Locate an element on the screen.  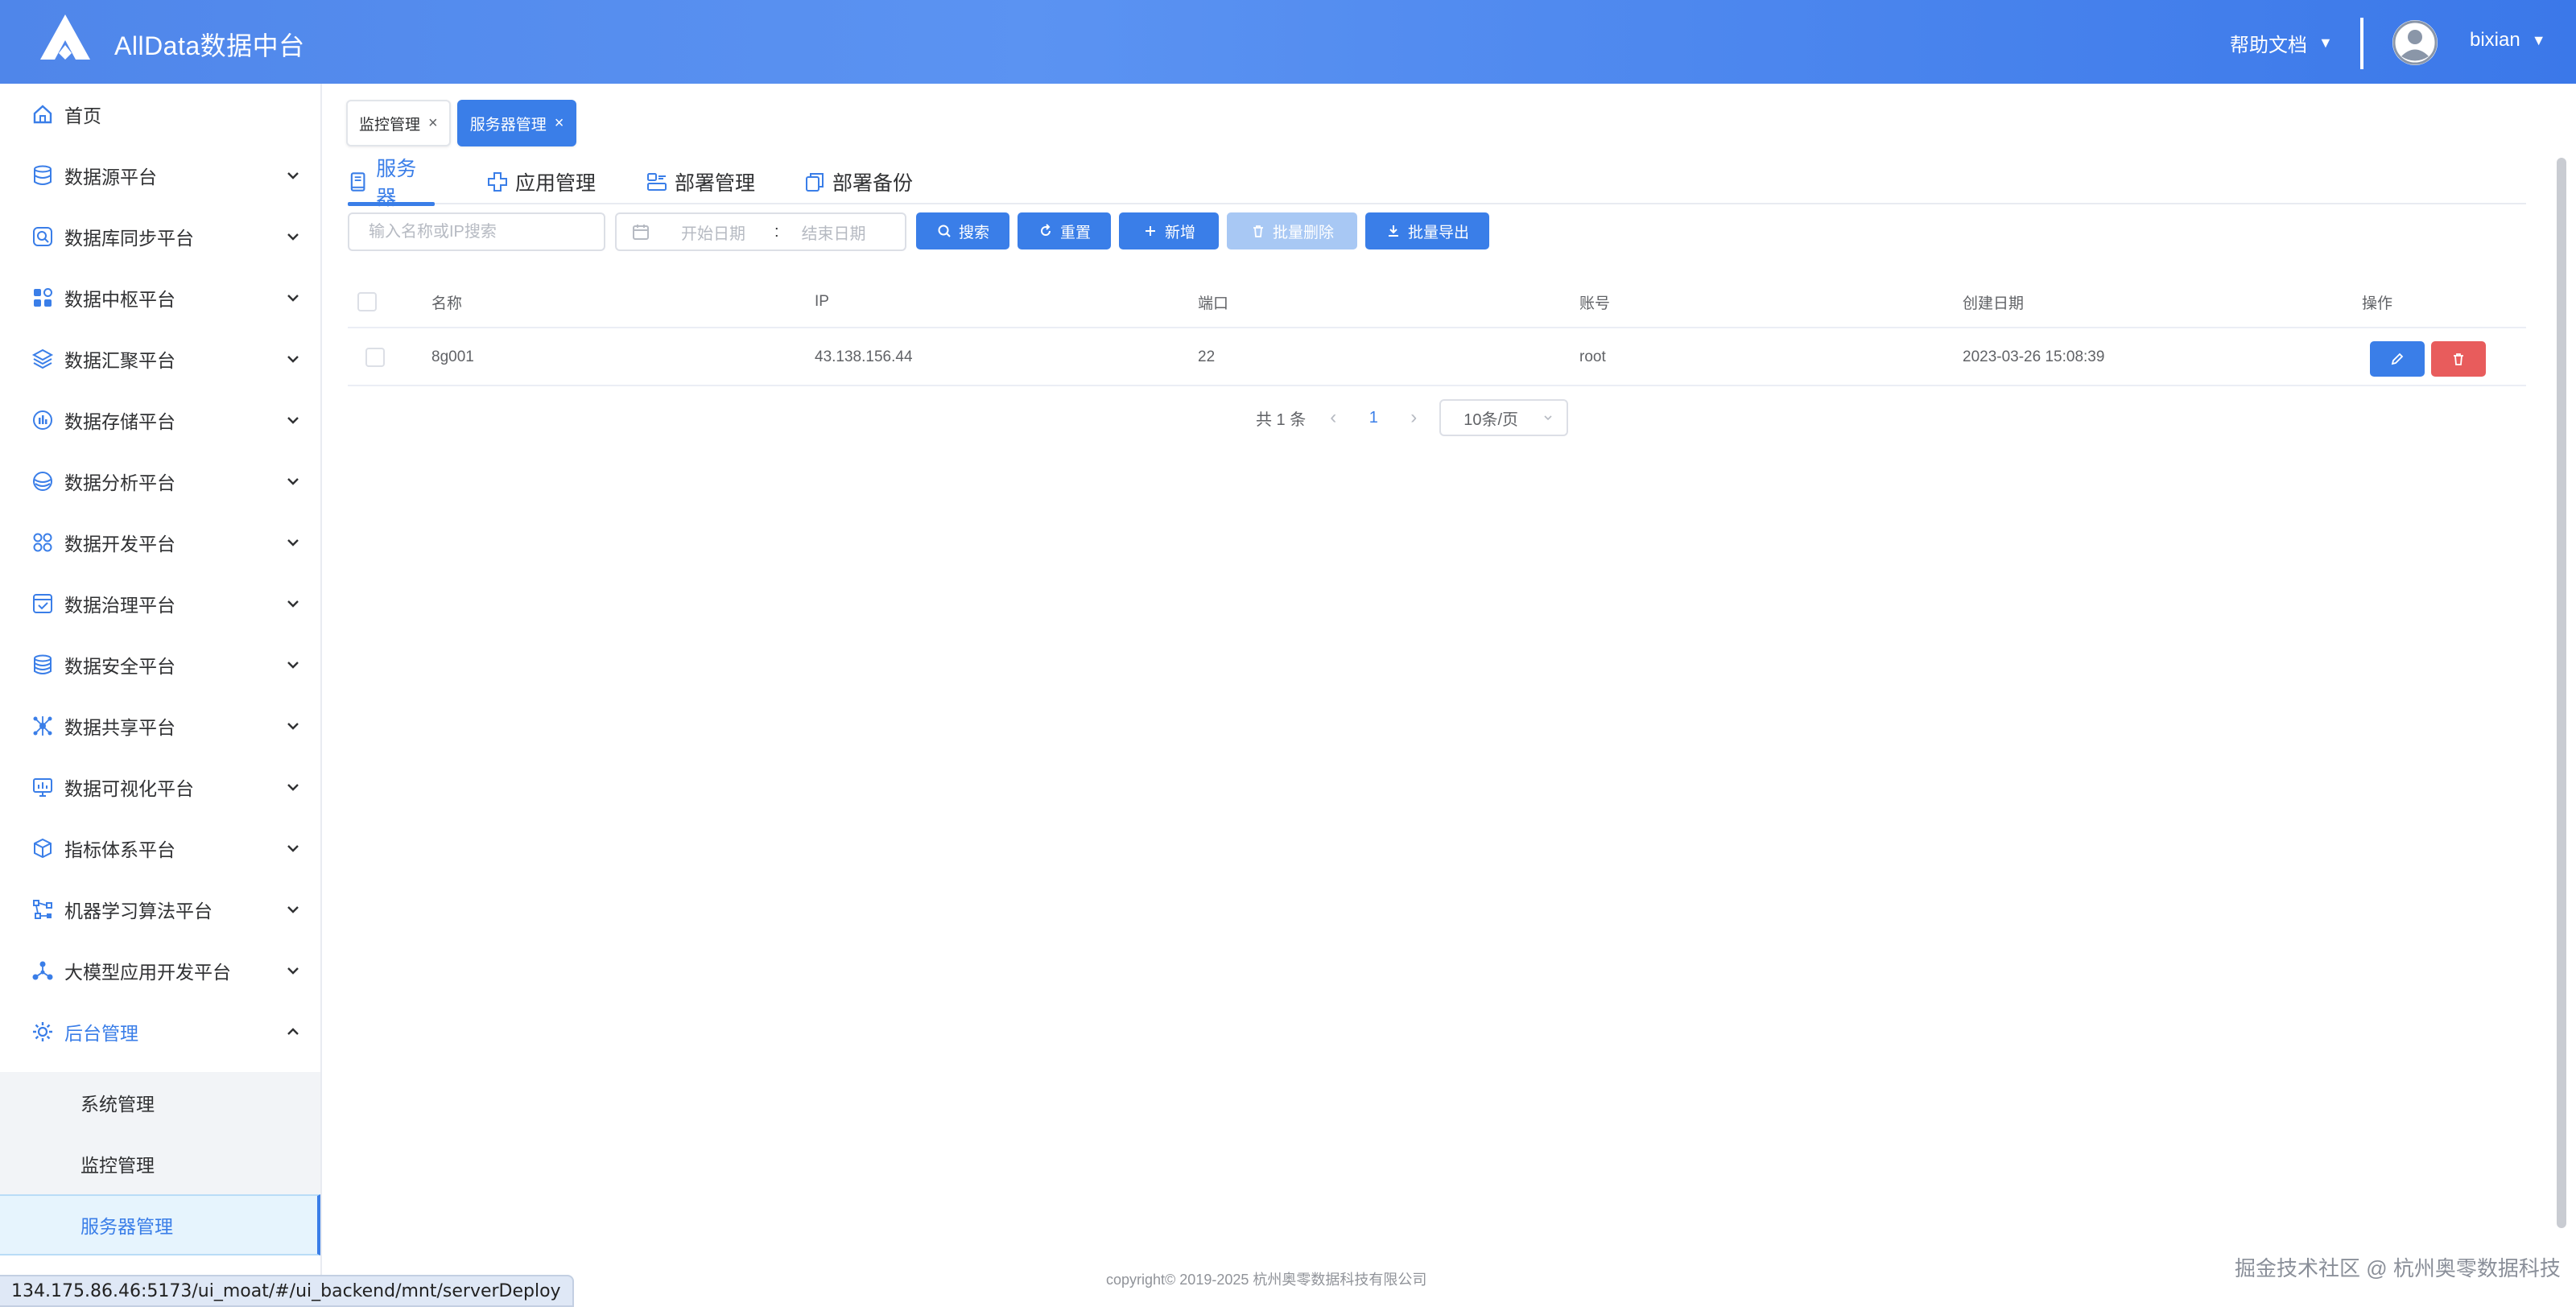
sidebar-item-datasource: 数据源平台 is located at coordinates (160, 175).